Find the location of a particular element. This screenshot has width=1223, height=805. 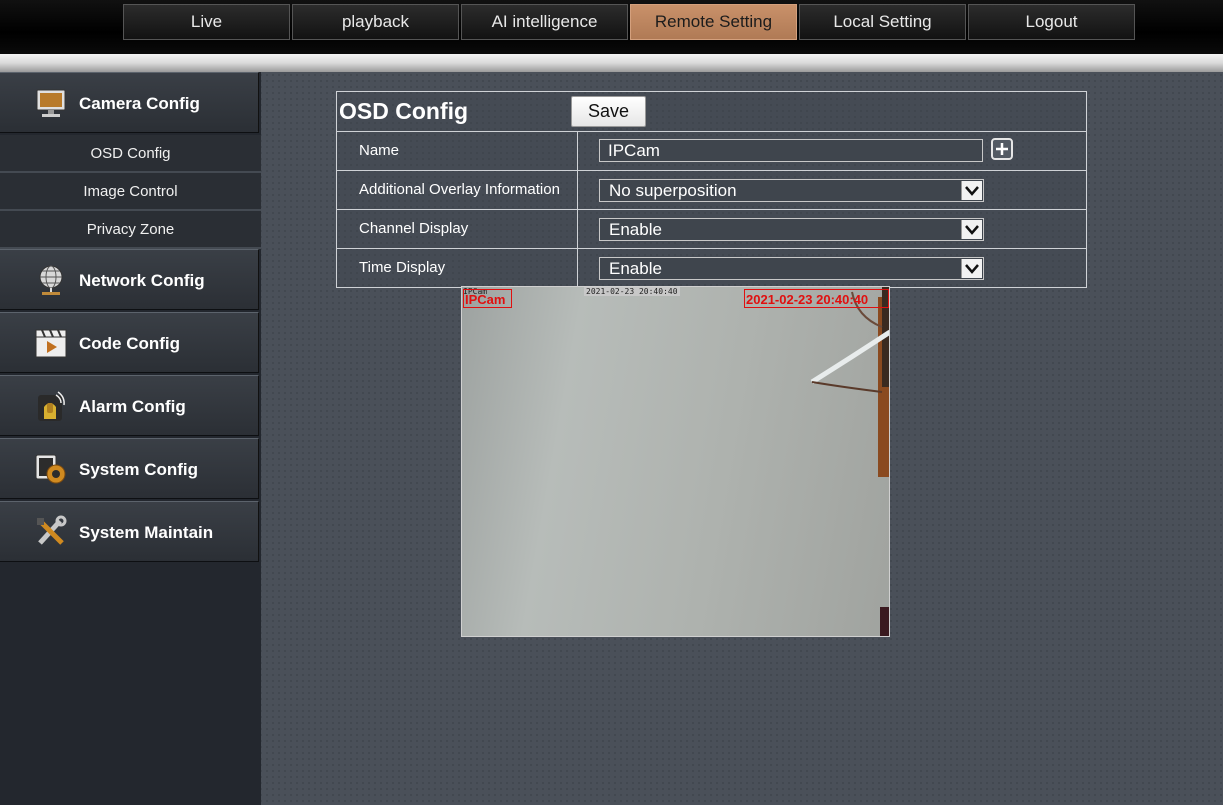

overlay-label: Additional Overlay Information is located at coordinates (459, 189).